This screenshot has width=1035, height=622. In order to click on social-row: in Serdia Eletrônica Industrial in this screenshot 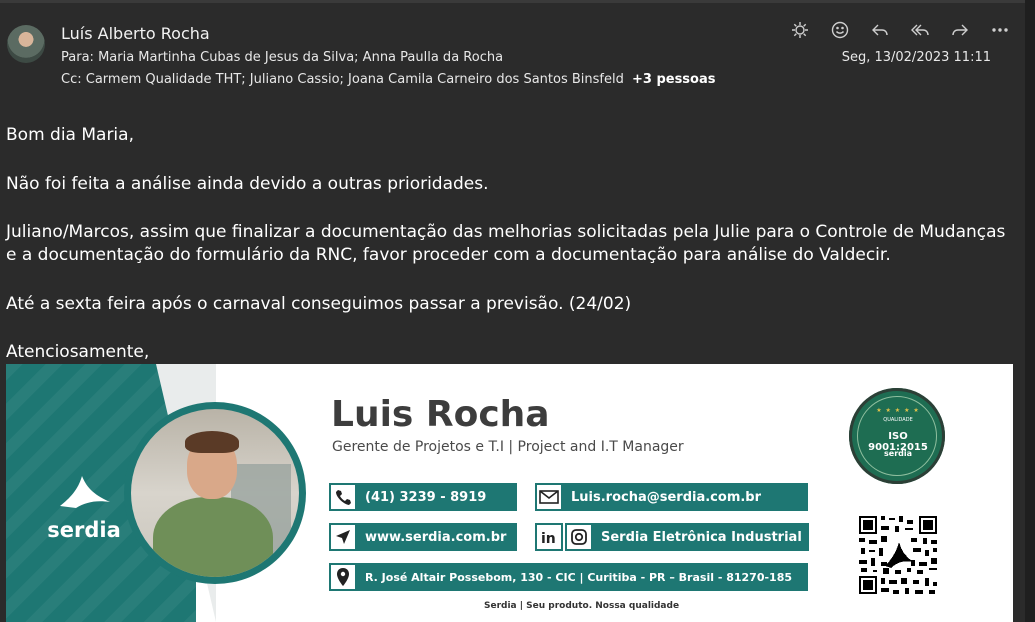, I will do `click(672, 537)`.